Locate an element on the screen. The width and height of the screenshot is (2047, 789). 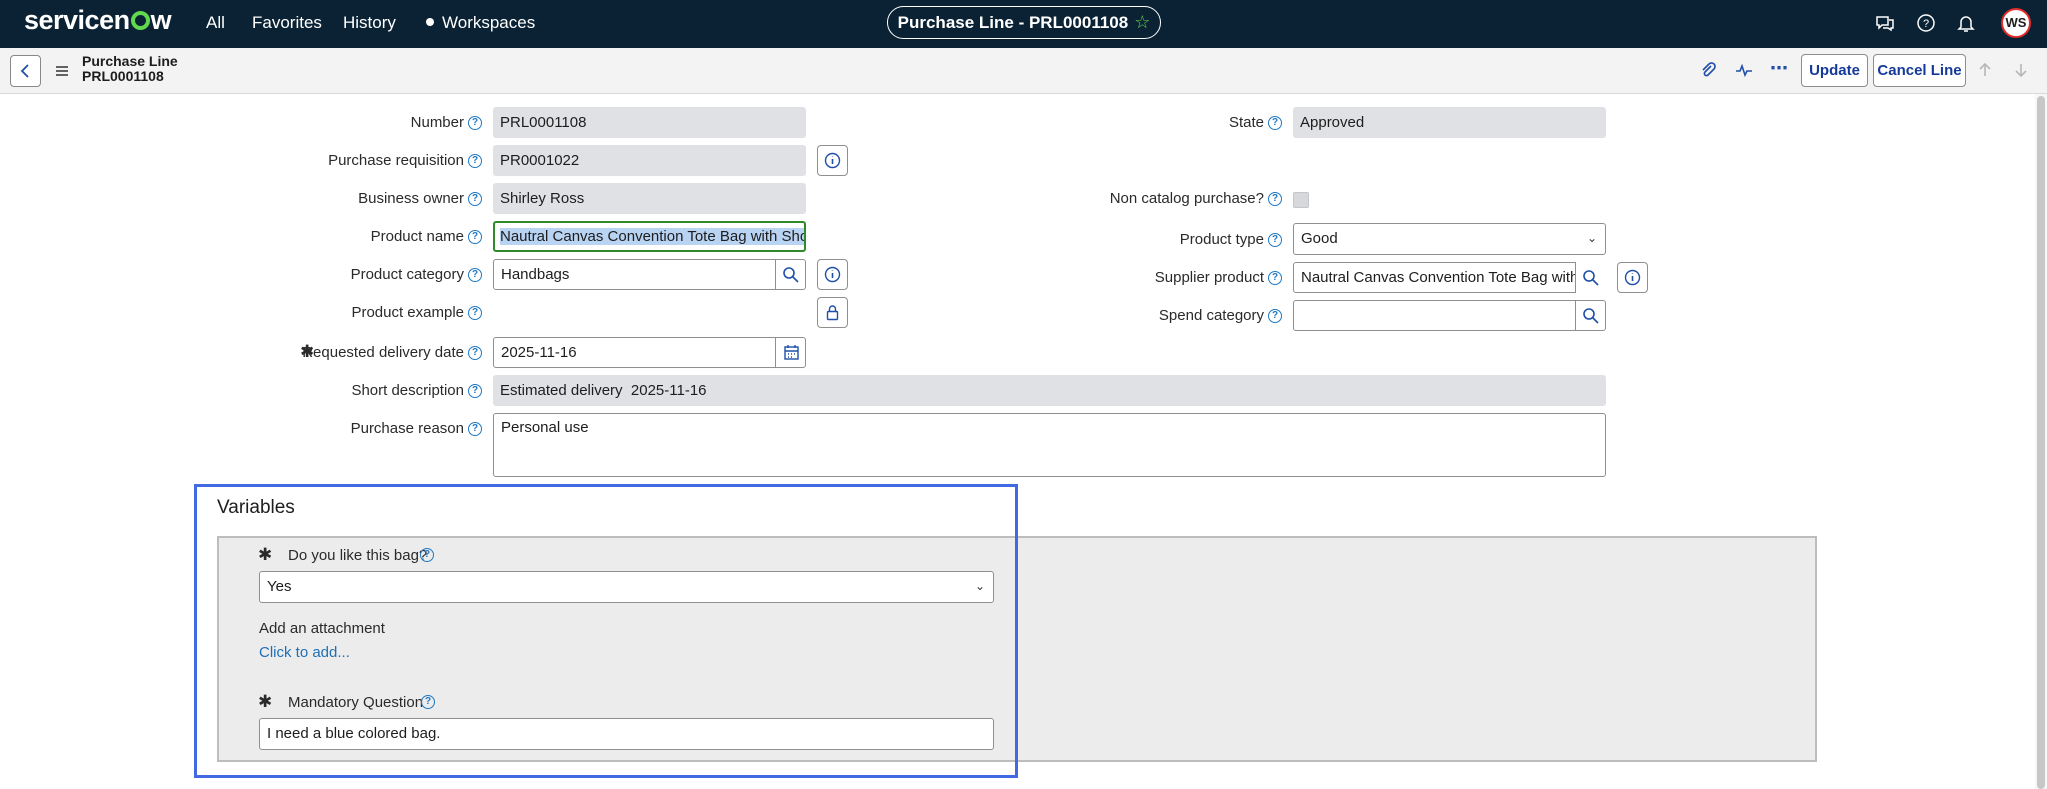
product-category-help-icon: ? is located at coordinates (475, 275).